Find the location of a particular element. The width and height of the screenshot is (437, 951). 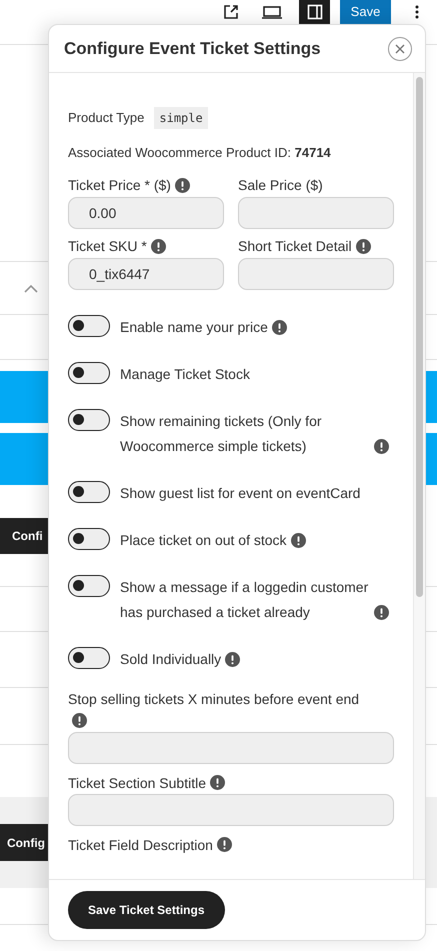

sidebar-toggle is located at coordinates (314, 12).